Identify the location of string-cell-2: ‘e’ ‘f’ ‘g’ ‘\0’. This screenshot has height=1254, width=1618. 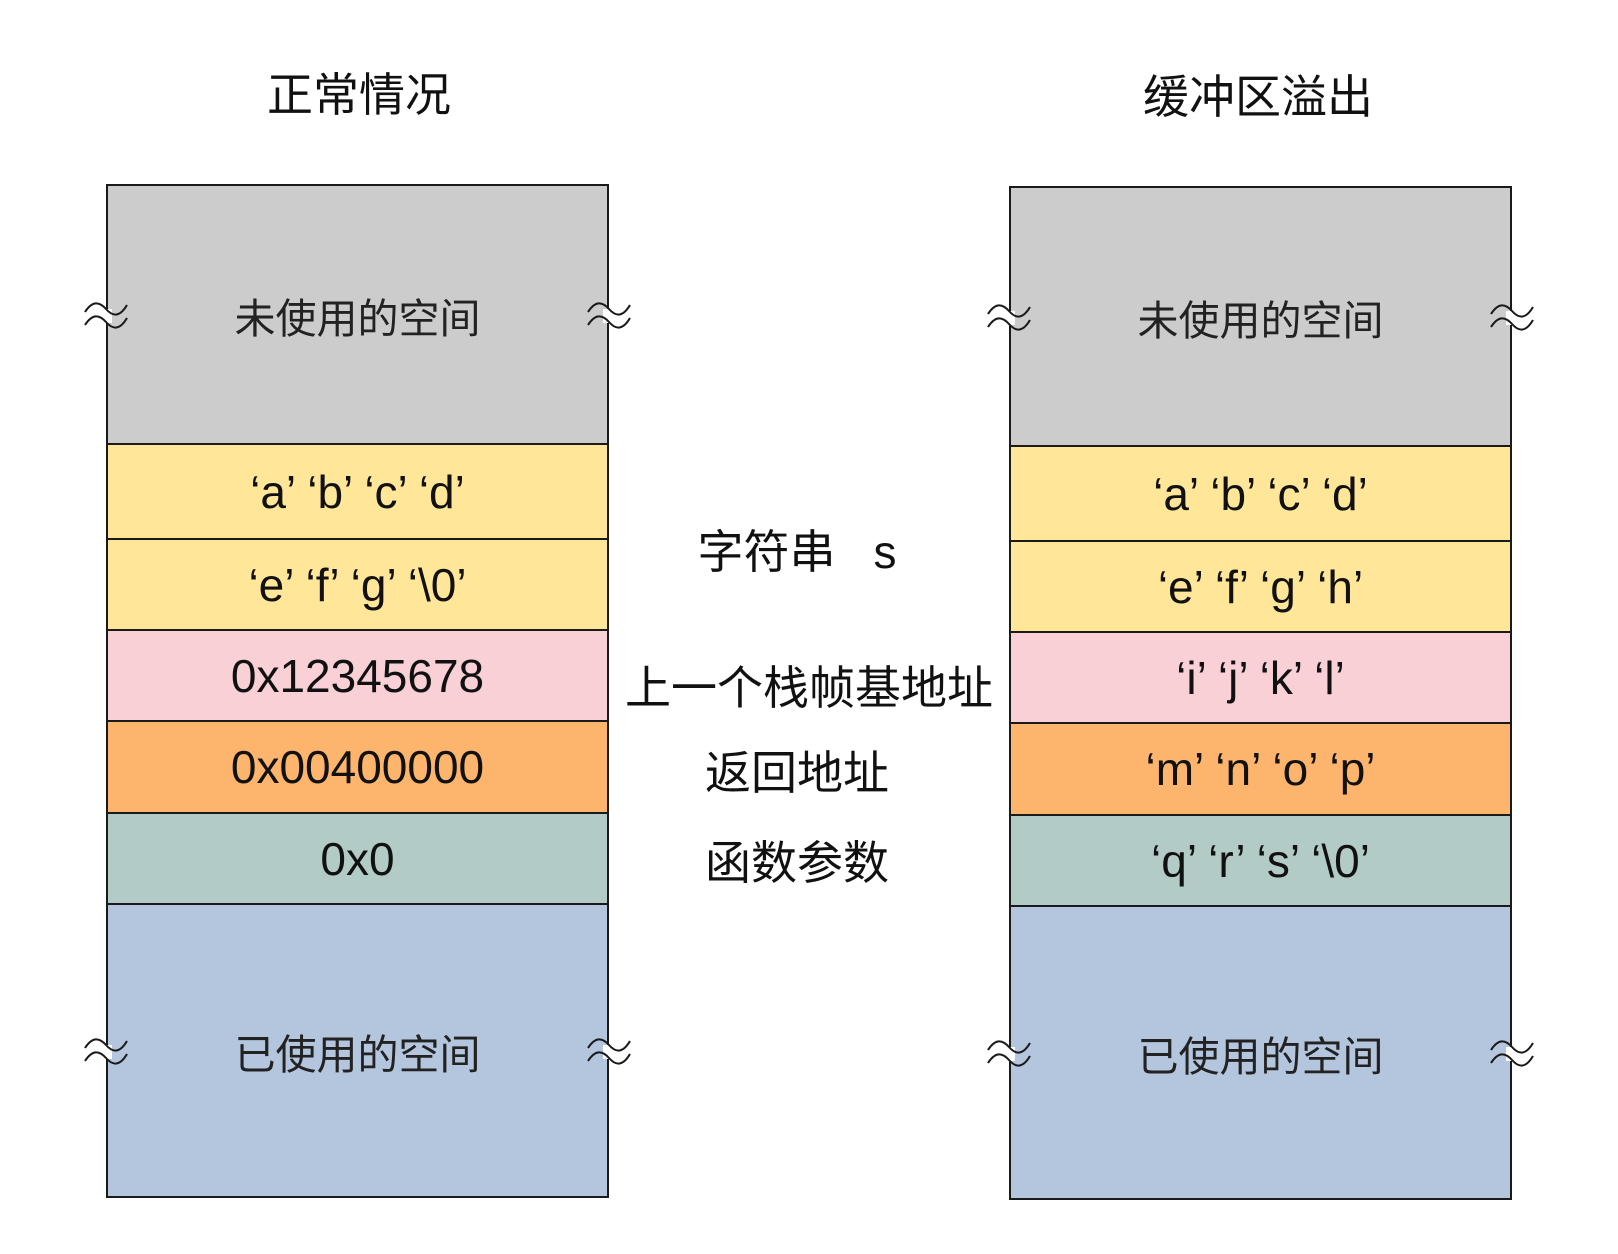
(357, 585).